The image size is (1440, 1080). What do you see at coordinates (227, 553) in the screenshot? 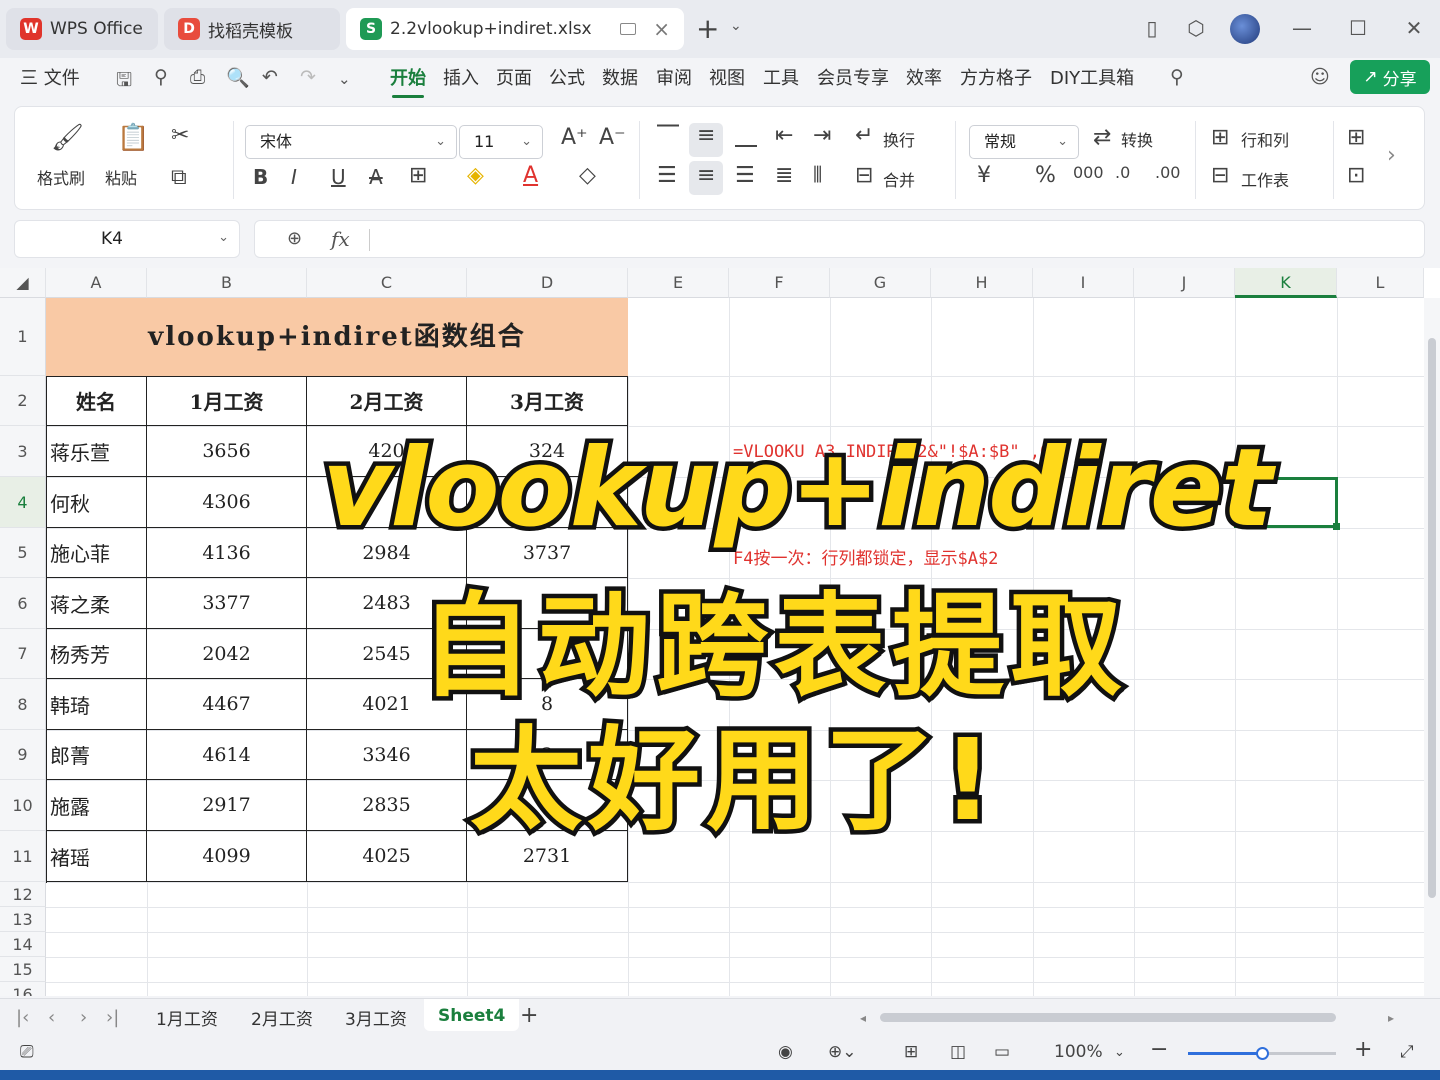
I see `table-cell: 4136` at bounding box center [227, 553].